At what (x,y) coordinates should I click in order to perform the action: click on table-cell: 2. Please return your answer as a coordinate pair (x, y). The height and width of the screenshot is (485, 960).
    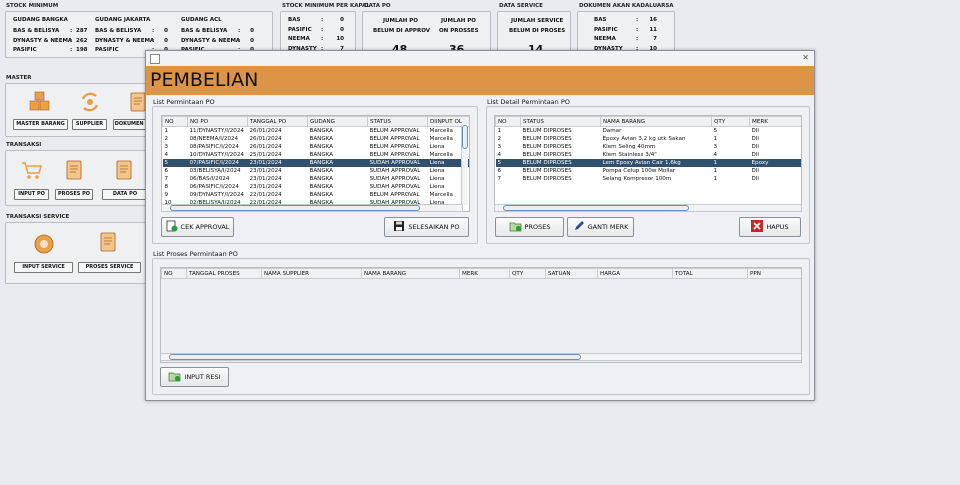
    Looking at the image, I should click on (166, 139).